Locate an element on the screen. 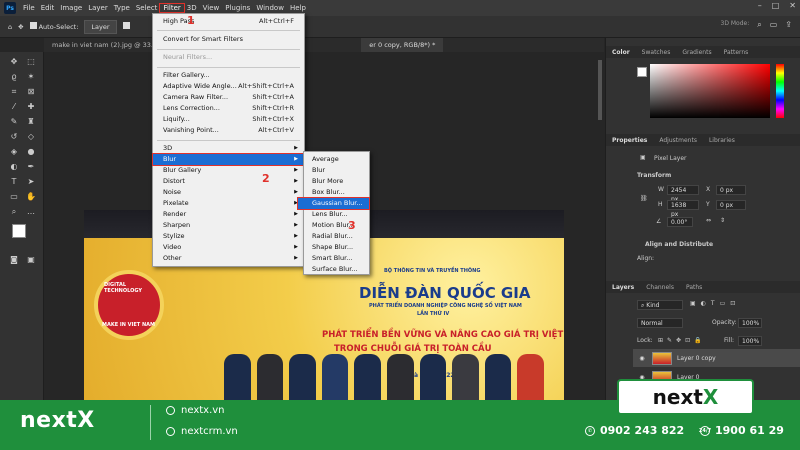 The height and width of the screenshot is (450, 800). menu-item-distort: Distort ▶ is located at coordinates (228, 181).